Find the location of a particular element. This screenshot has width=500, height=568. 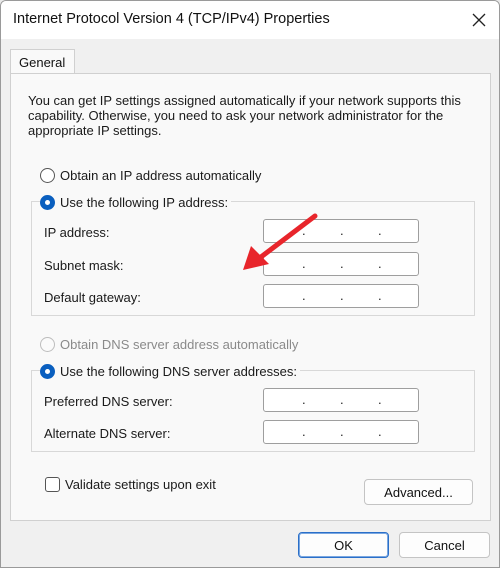

radio-use-following-ip: Use the following IP address: is located at coordinates (136, 202).